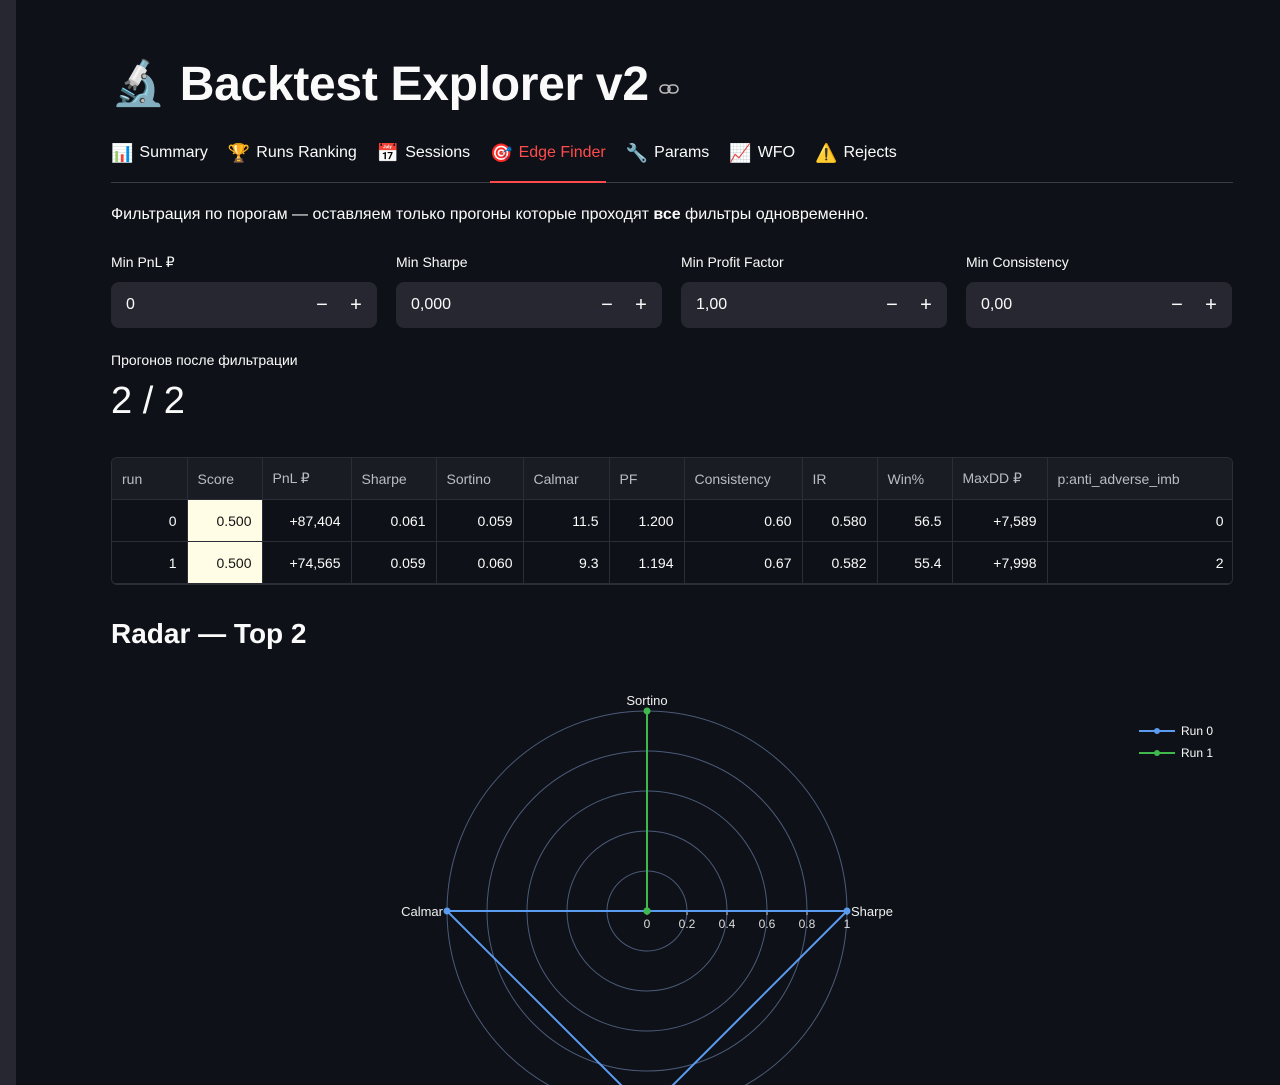  I want to click on number-input: 1,00− +, so click(814, 305).